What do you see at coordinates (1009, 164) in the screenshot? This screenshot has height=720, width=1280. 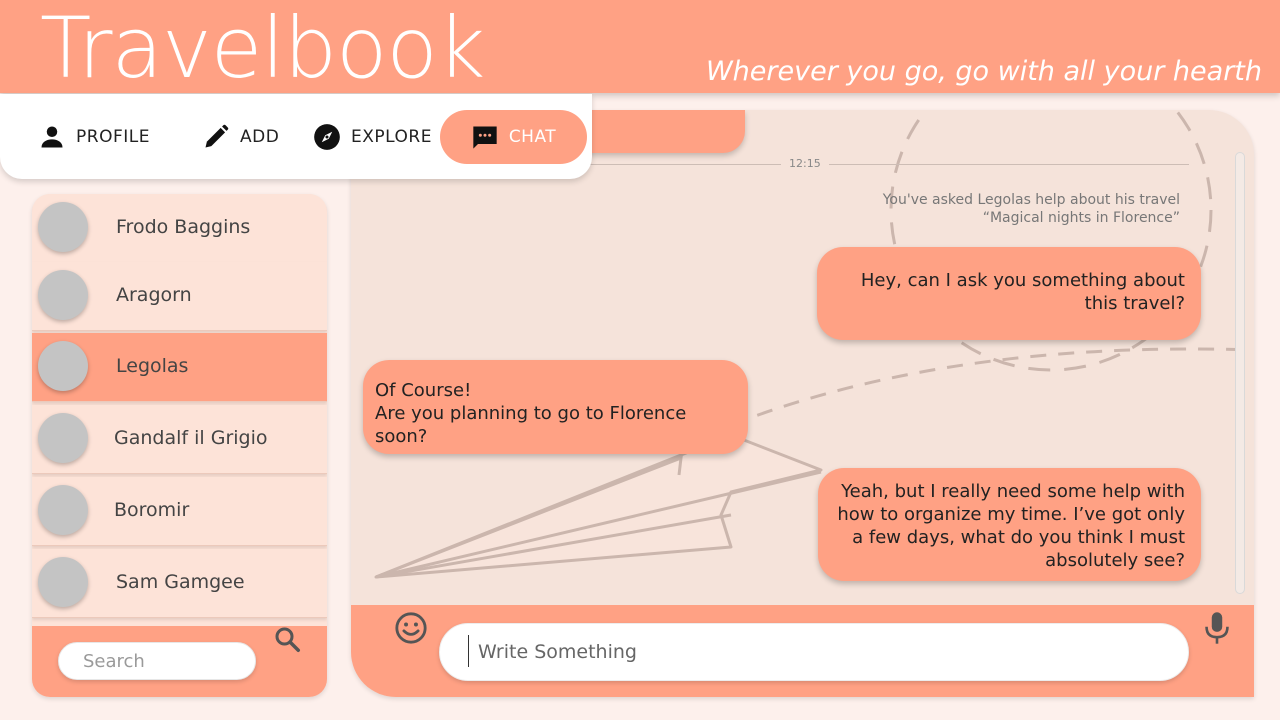 I see `divider` at bounding box center [1009, 164].